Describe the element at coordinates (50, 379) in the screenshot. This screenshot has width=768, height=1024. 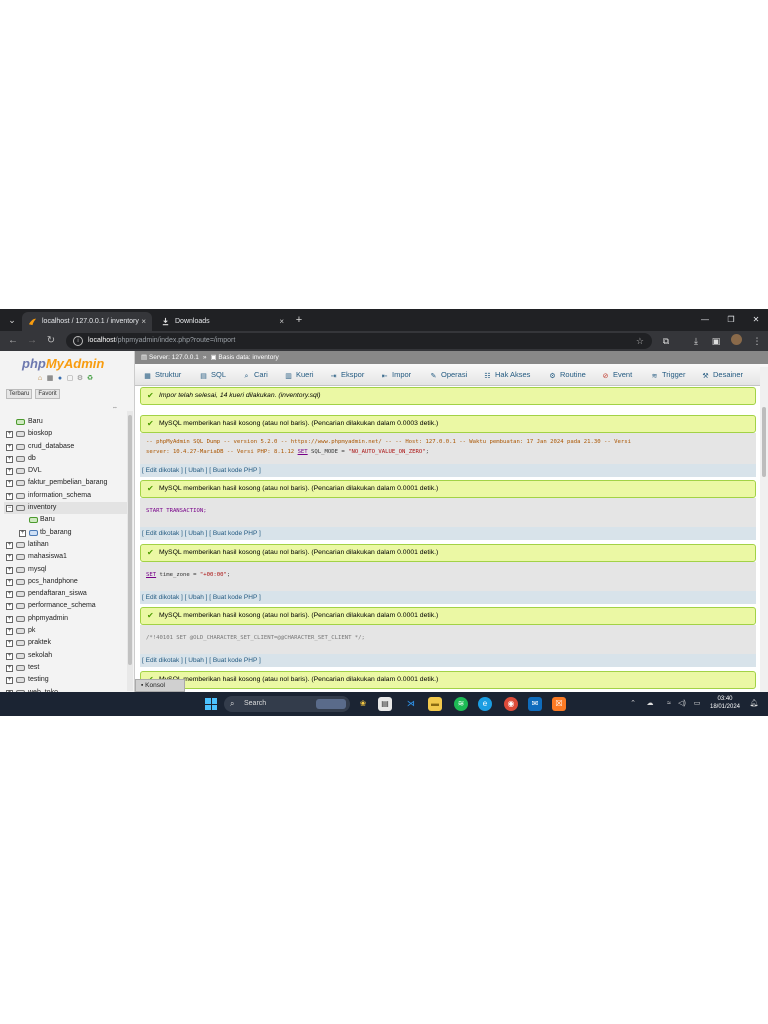
I see `logout-icon: ▦` at that location.